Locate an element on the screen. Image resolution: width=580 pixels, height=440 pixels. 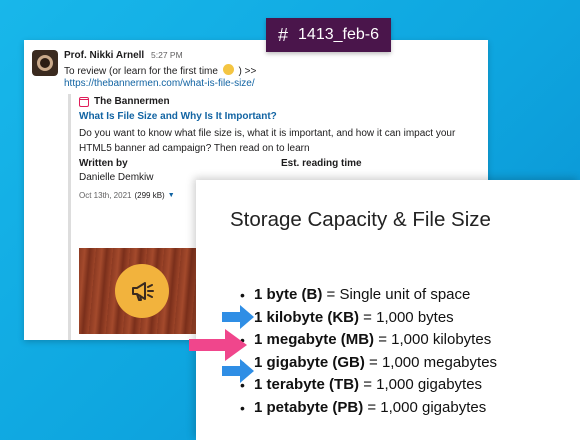
unfurl-source-name: The Bannermen is located at coordinates (132, 101).